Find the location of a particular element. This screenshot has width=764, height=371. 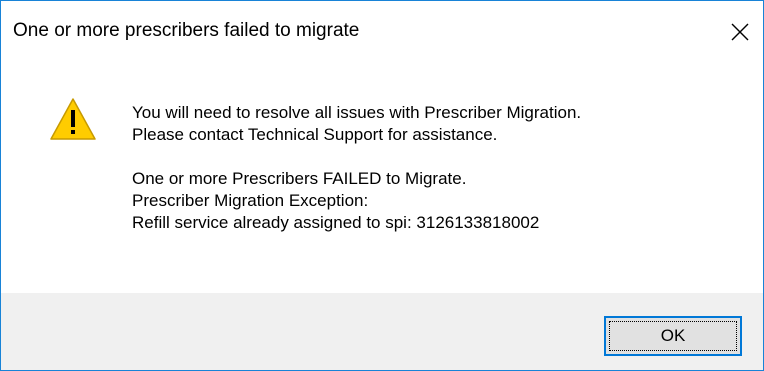

warning-icon is located at coordinates (73, 119).